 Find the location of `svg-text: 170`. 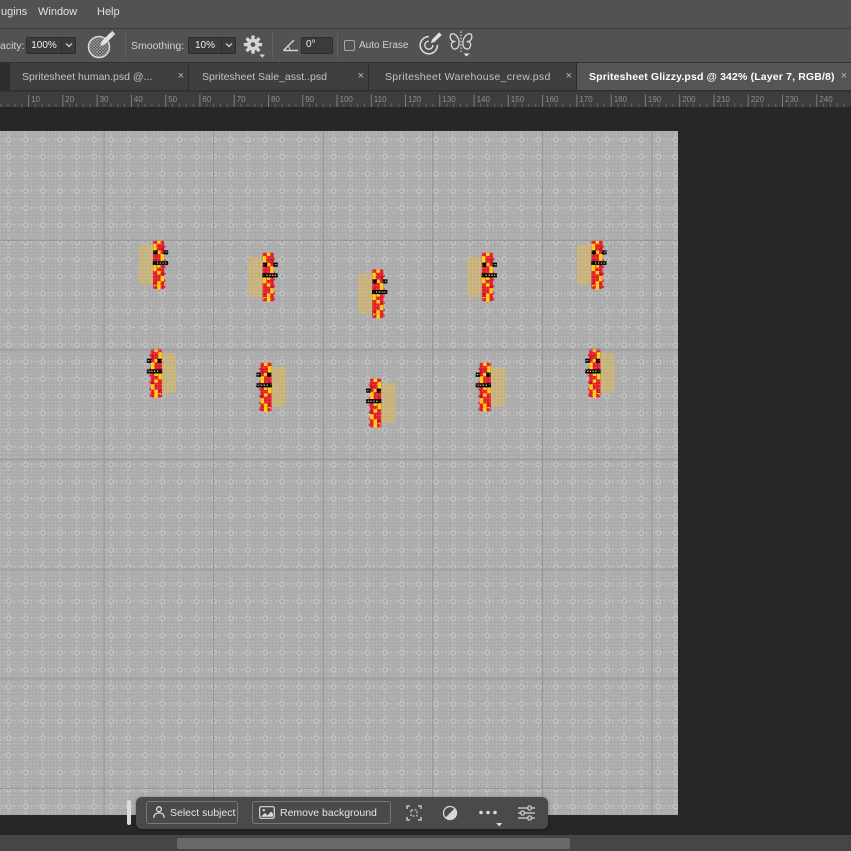

svg-text: 170 is located at coordinates (586, 99).